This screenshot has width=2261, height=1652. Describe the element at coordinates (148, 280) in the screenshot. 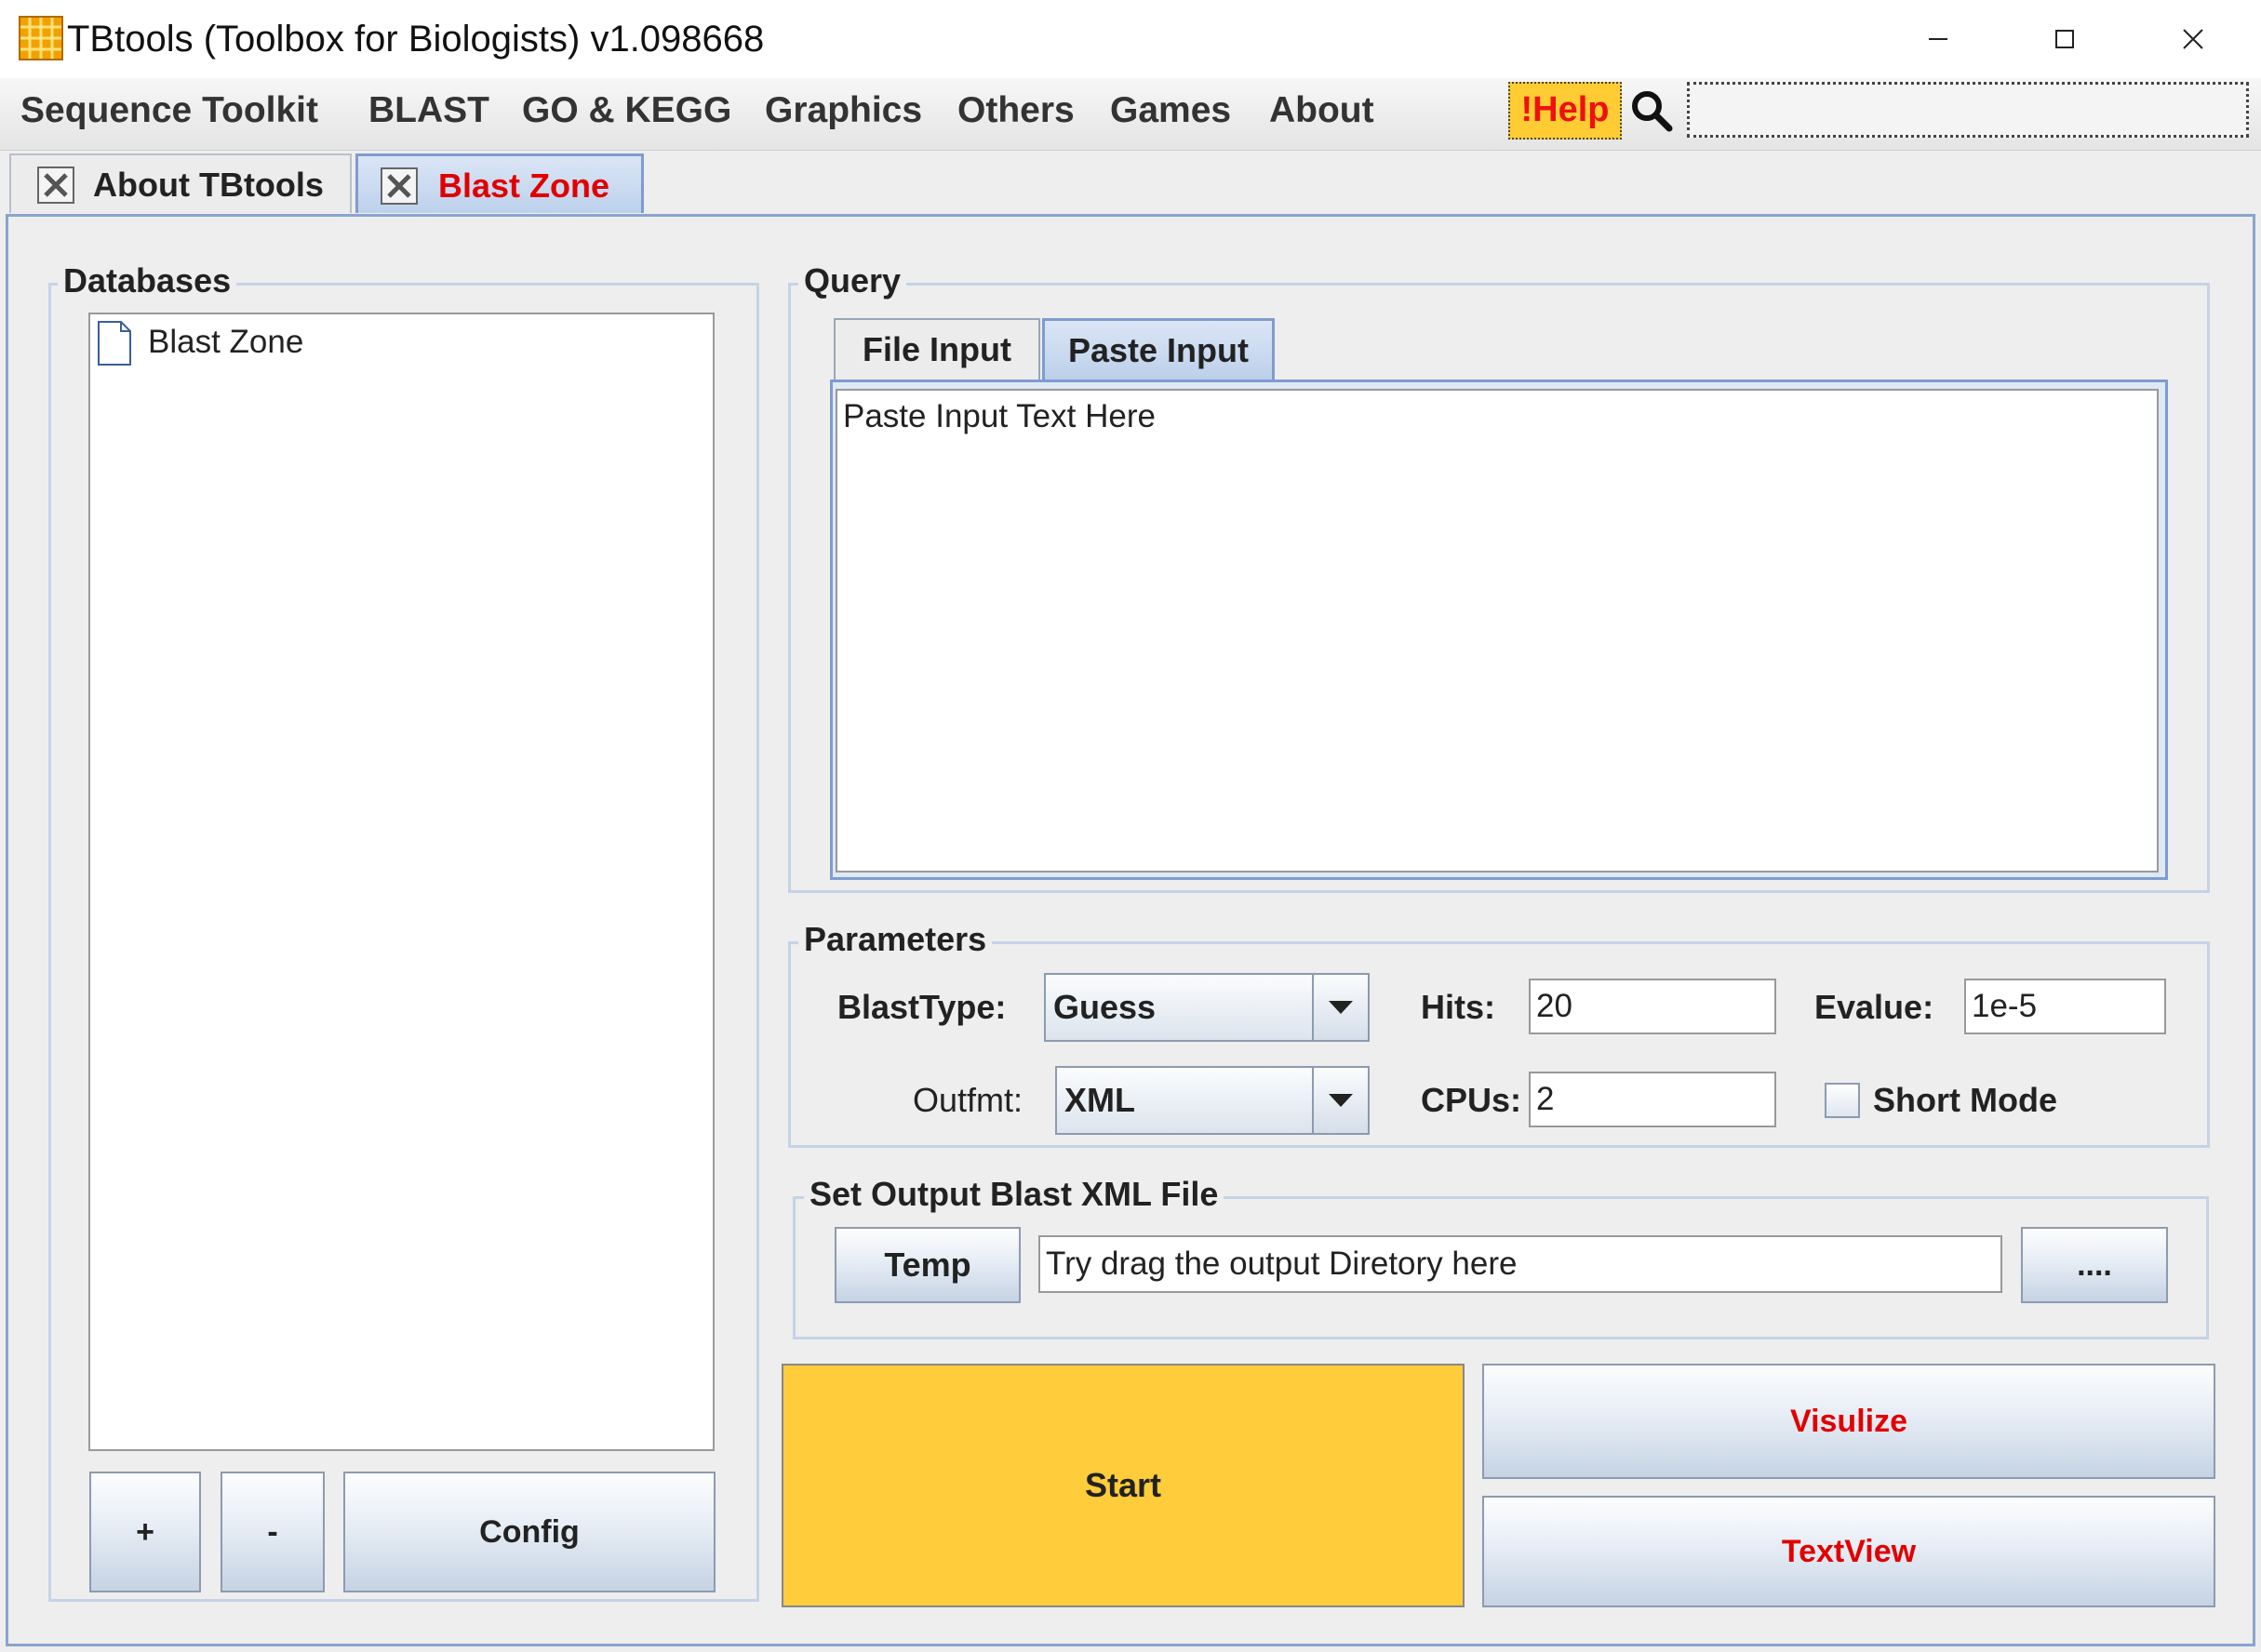

I see `databases-title: Databases` at that location.